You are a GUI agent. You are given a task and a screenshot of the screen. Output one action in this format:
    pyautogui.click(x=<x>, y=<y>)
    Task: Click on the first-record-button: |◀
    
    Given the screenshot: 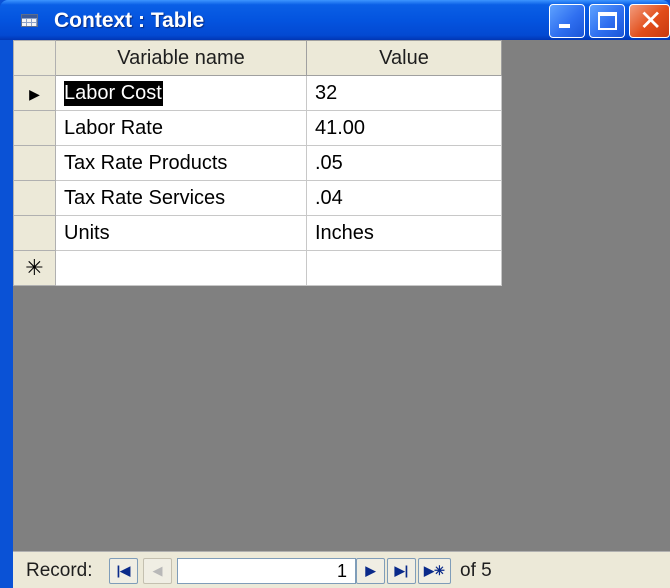 What is the action you would take?
    pyautogui.click(x=123, y=571)
    